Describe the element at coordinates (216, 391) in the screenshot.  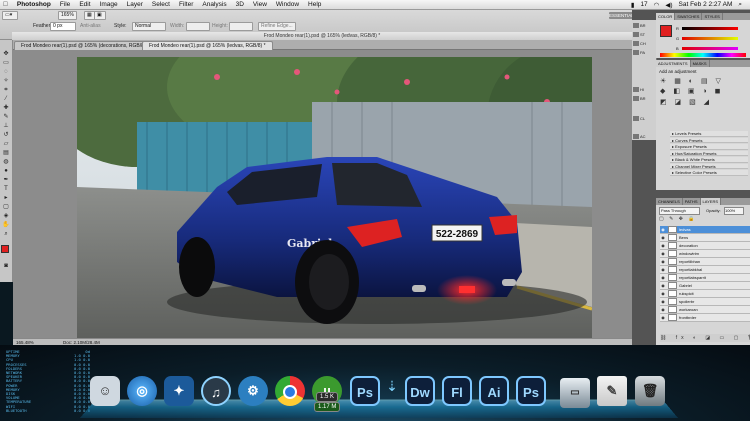
I see `itunes-icon: ♫` at that location.